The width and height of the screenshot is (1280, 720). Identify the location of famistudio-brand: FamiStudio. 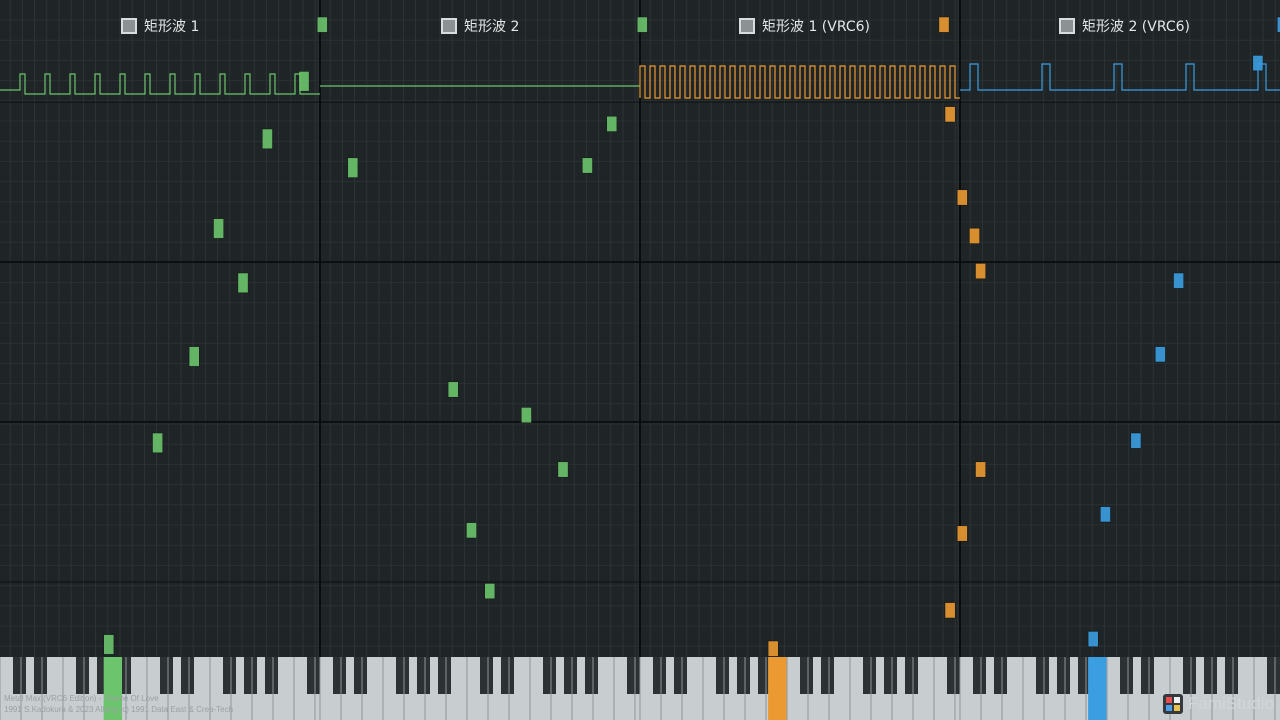
(1218, 704).